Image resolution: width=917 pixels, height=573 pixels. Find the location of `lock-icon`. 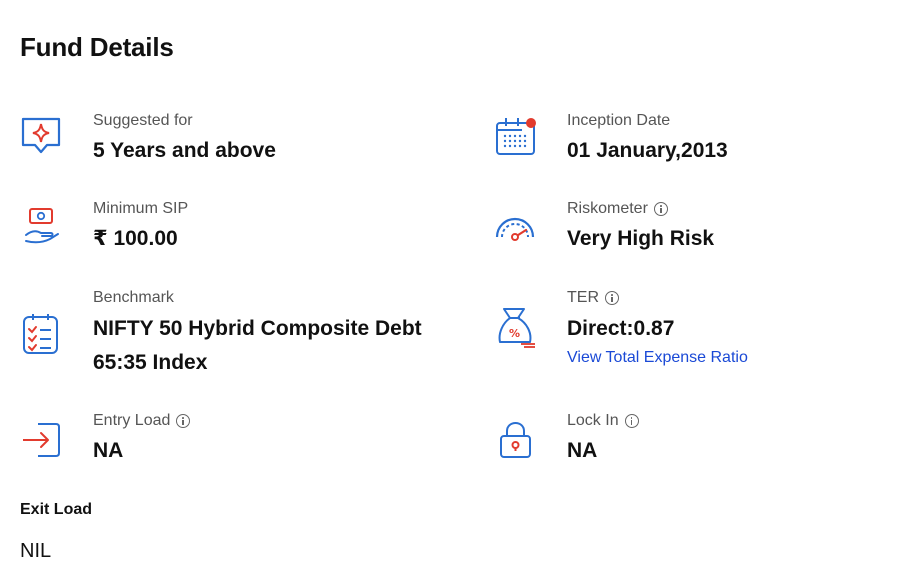

lock-icon is located at coordinates (516, 442).